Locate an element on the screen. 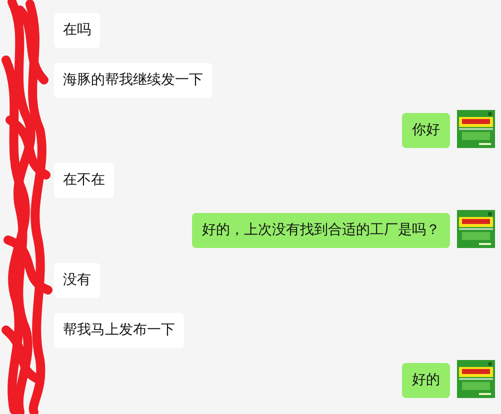 The width and height of the screenshot is (501, 414). message-bubble: 在吗 is located at coordinates (77, 30).